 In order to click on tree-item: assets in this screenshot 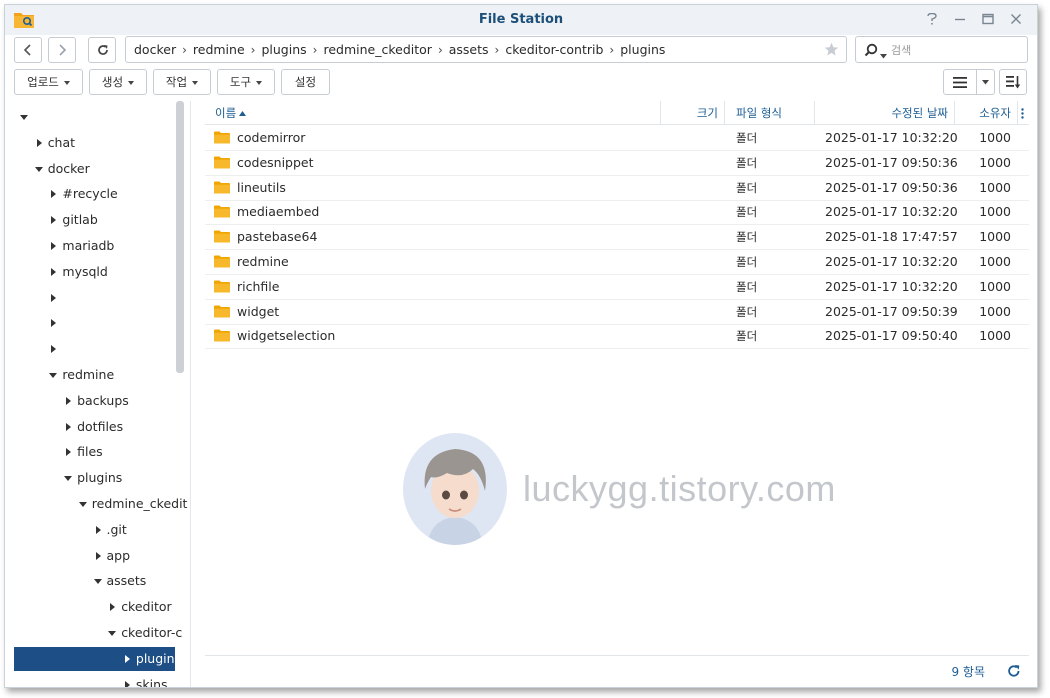, I will do `click(90, 581)`.